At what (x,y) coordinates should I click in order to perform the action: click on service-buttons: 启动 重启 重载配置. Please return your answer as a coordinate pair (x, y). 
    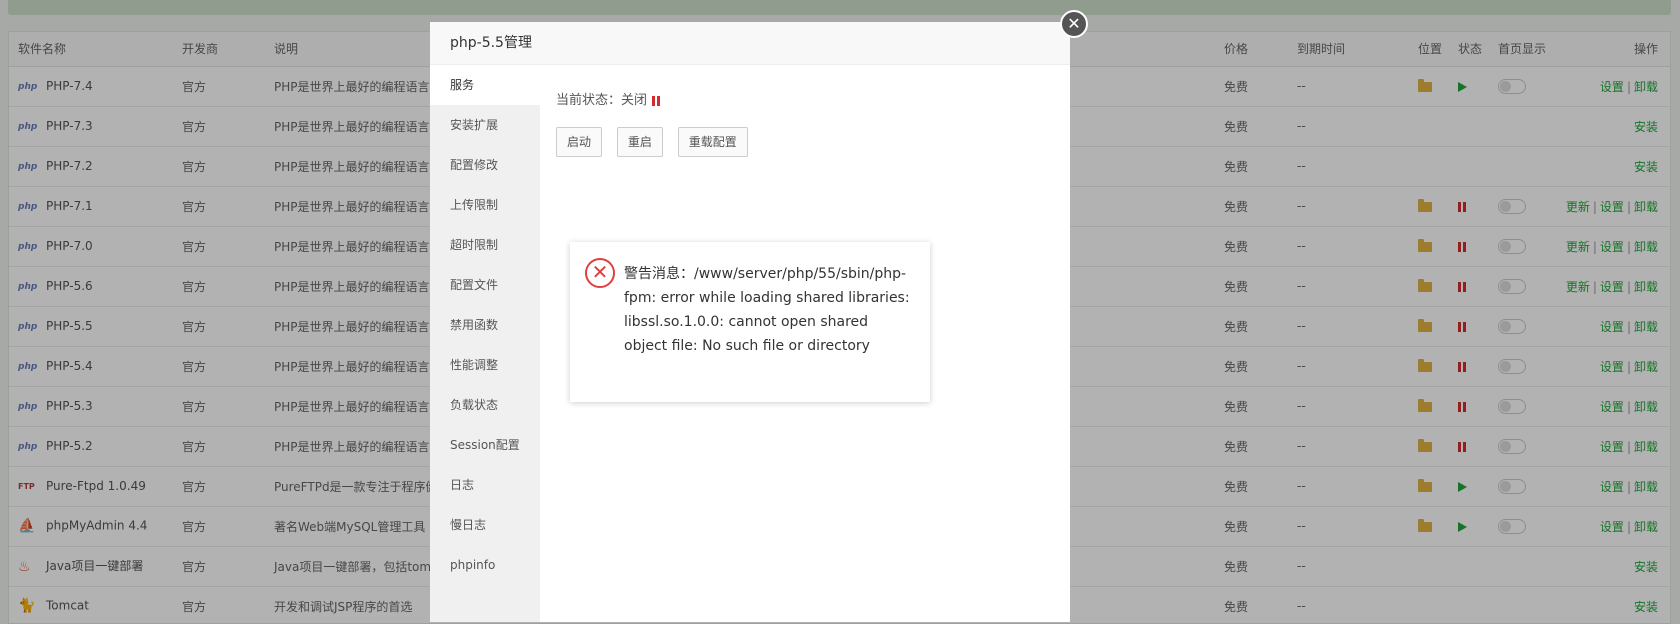
    Looking at the image, I should click on (805, 142).